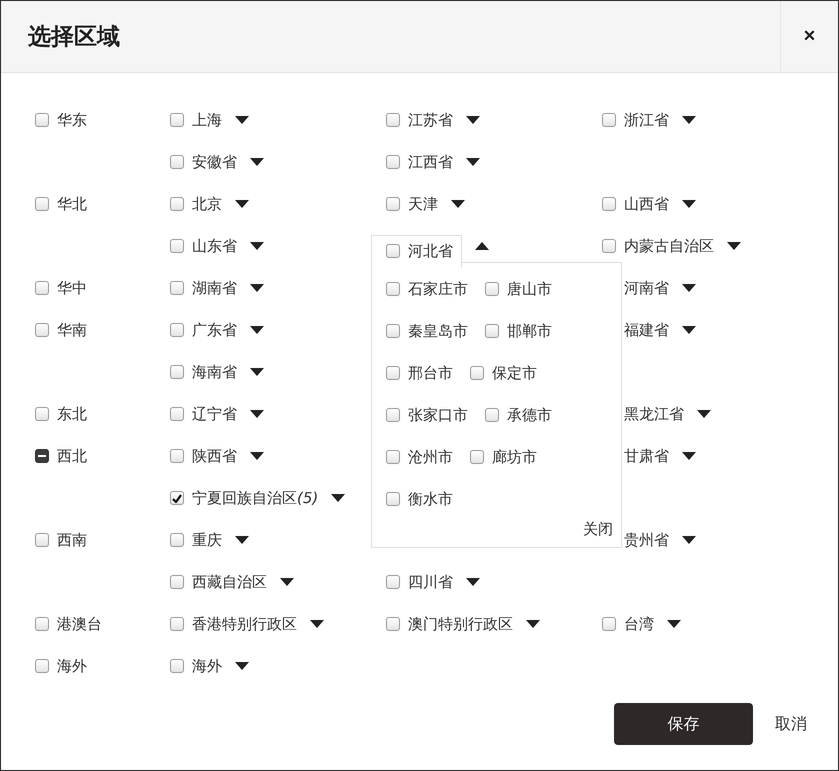  What do you see at coordinates (669, 246) in the screenshot?
I see `province-label: 内蒙古自治区` at bounding box center [669, 246].